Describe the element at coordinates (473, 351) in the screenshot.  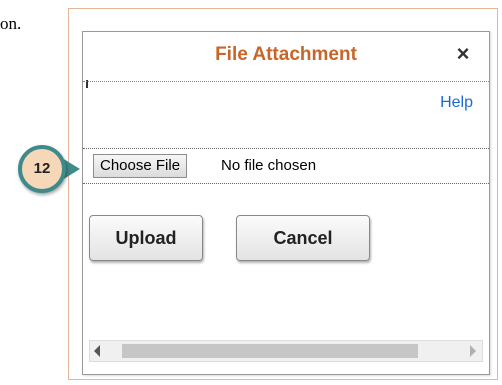
I see `scroll-right-arrow-icon` at that location.